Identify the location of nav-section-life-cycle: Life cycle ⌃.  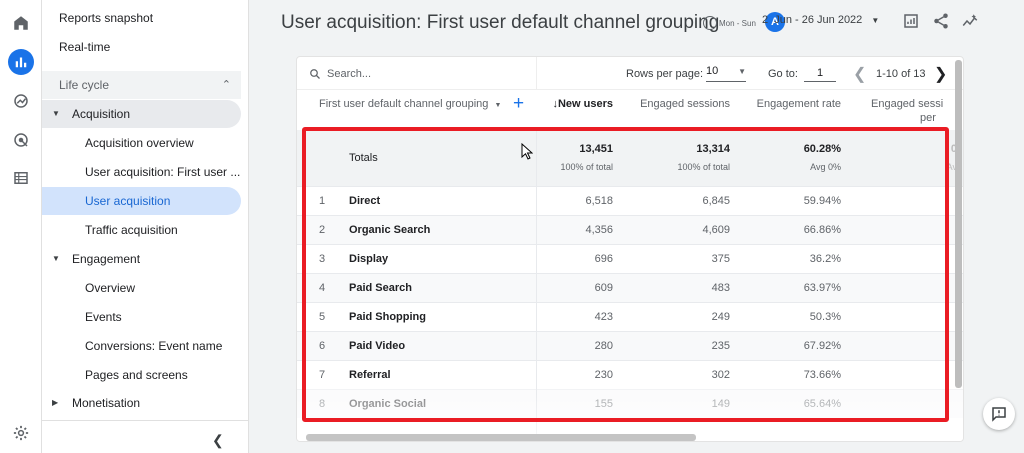
(141, 85).